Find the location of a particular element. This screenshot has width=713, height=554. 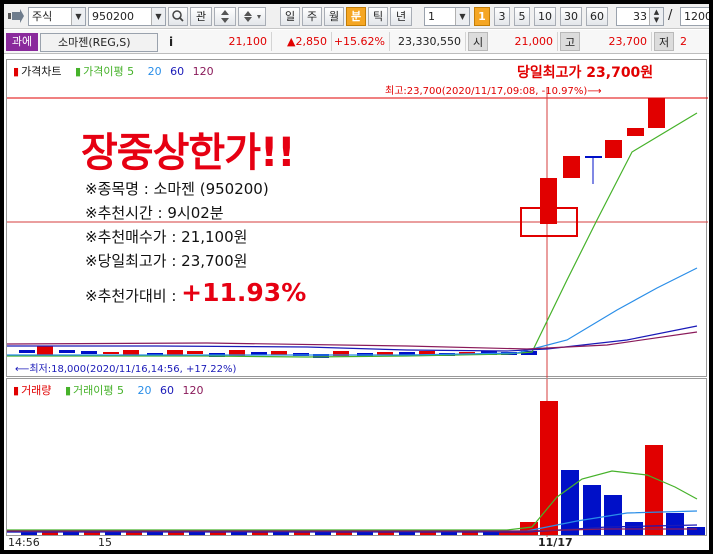

updown-button is located at coordinates (252, 16).